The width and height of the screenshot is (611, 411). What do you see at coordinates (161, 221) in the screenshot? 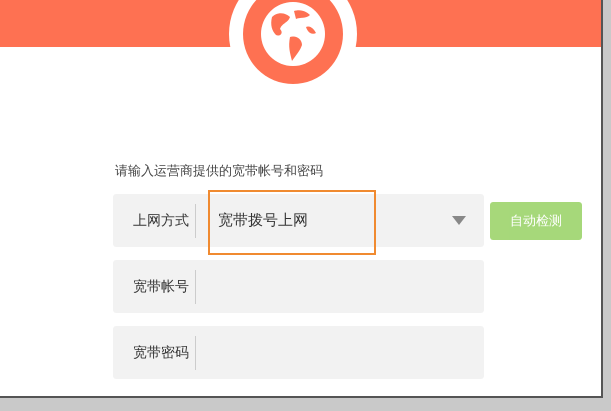
I see `field-label: 上网方式` at bounding box center [161, 221].